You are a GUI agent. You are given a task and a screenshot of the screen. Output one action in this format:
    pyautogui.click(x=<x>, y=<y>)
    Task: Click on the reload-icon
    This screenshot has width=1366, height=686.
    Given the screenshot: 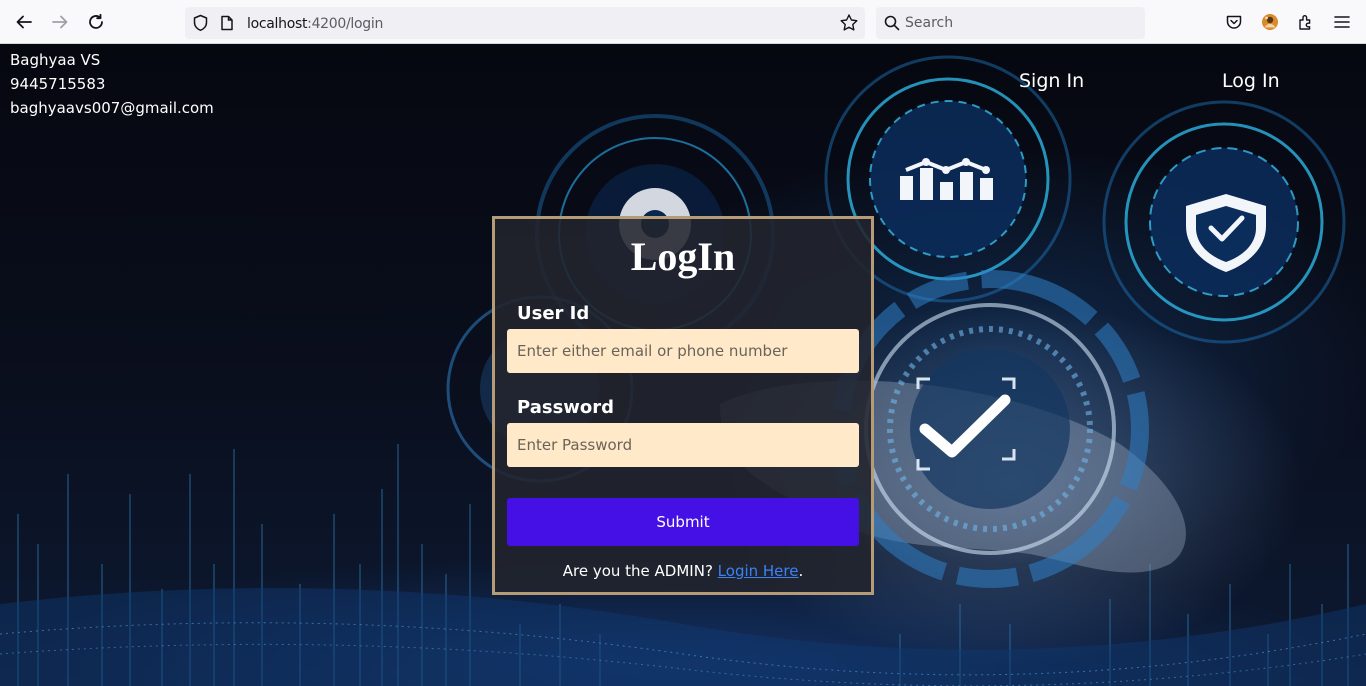 What is the action you would take?
    pyautogui.click(x=96, y=22)
    